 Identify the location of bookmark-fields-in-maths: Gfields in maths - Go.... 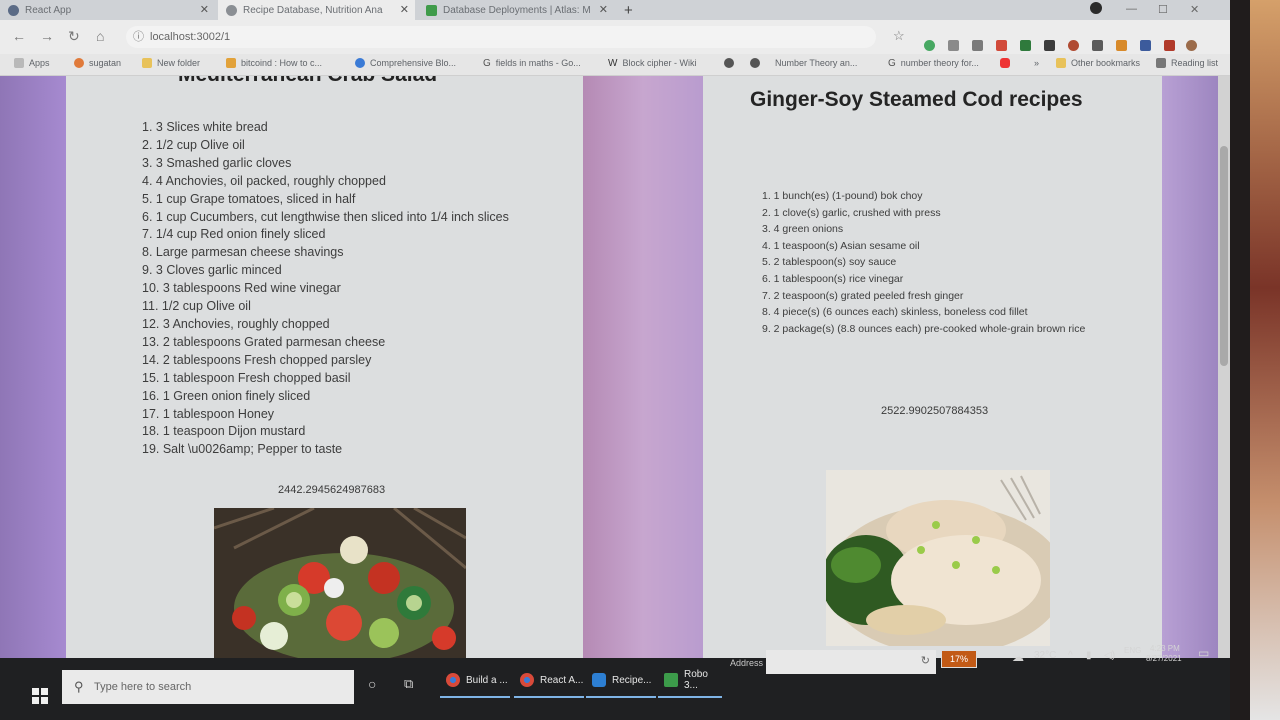
(532, 63).